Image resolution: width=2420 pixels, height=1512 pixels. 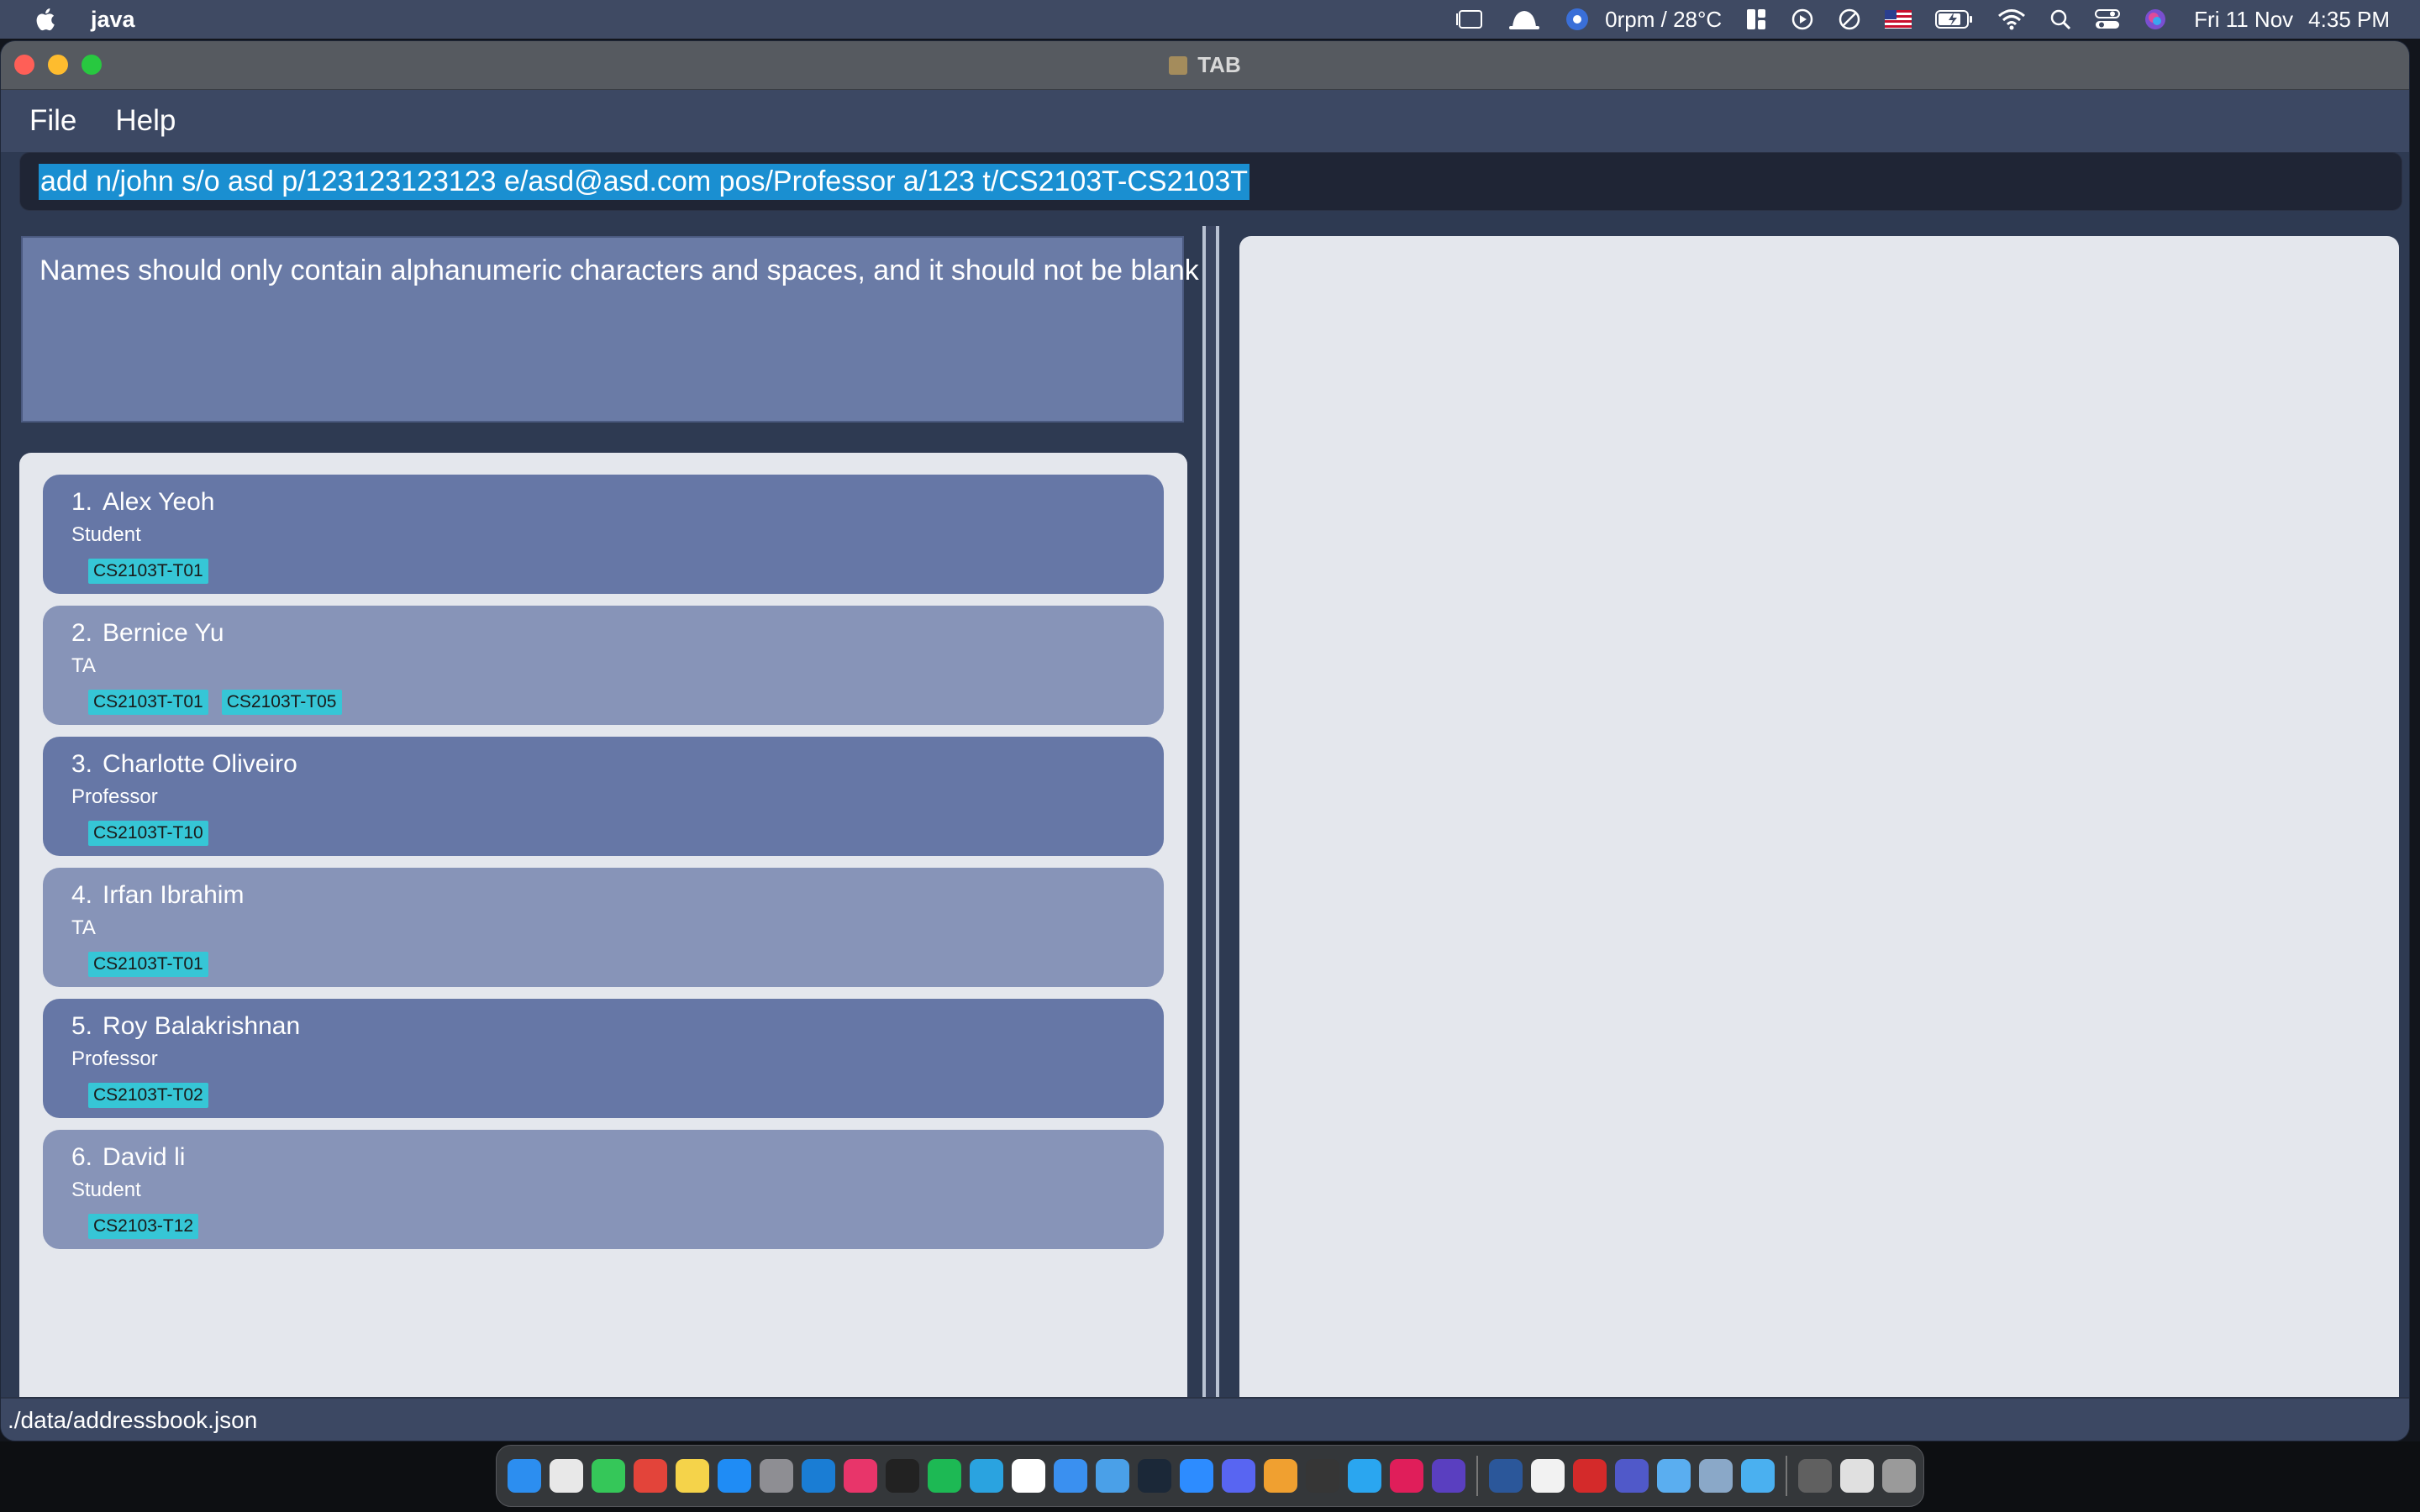 I want to click on fan-icon, so click(x=1577, y=19).